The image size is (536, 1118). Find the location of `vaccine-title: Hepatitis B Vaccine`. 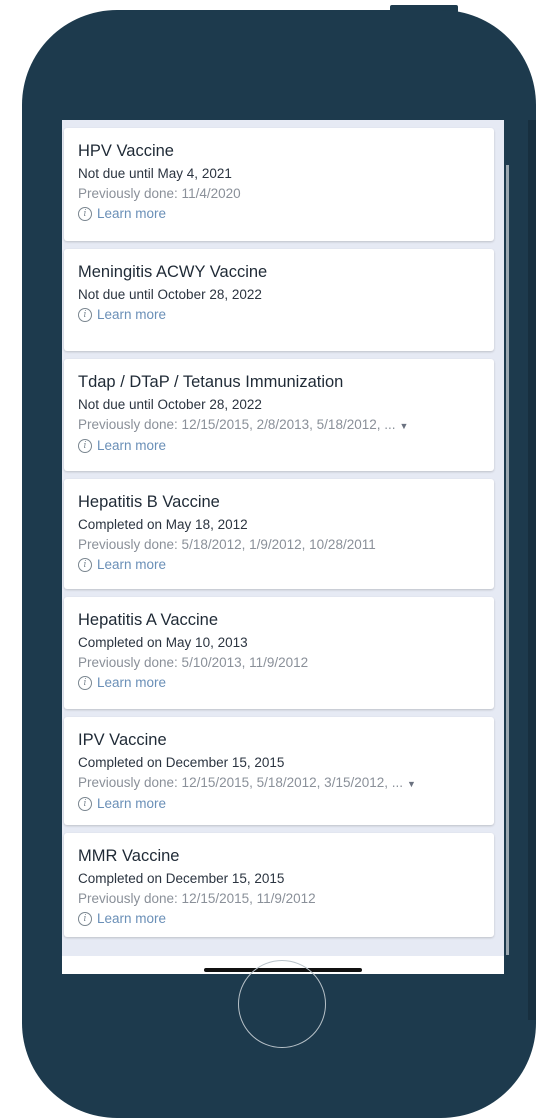

vaccine-title: Hepatitis B Vaccine is located at coordinates (149, 502).